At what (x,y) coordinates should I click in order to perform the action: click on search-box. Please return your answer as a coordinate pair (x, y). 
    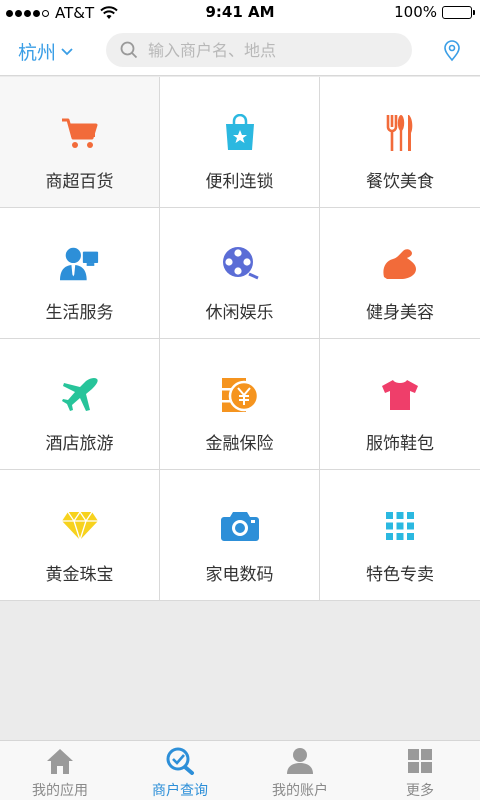
    Looking at the image, I should click on (259, 50).